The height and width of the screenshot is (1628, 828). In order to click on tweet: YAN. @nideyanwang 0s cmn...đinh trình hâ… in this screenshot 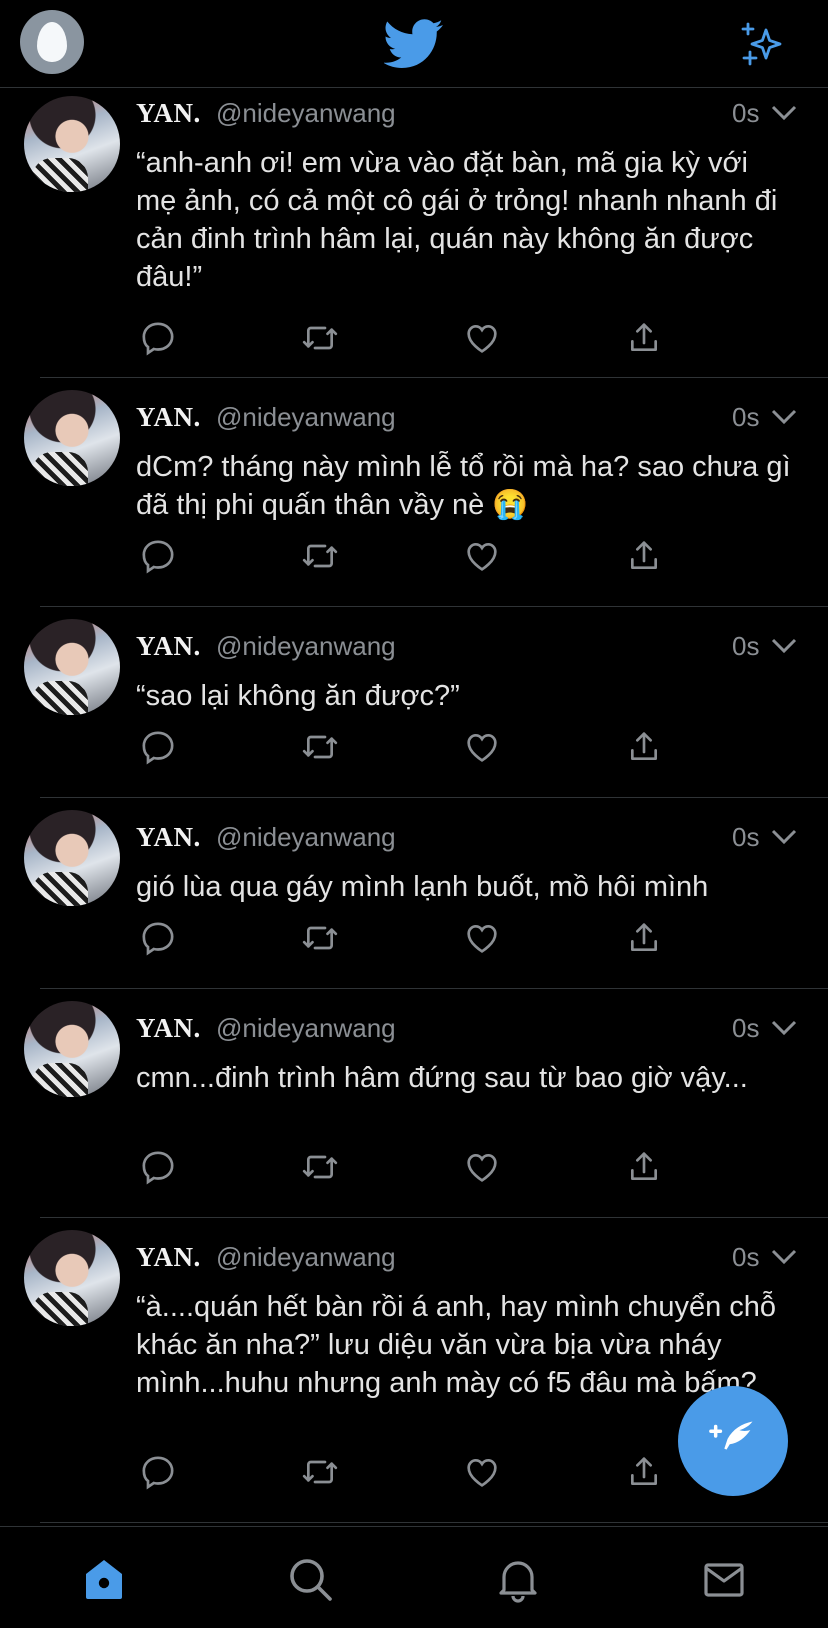, I will do `click(414, 1103)`.